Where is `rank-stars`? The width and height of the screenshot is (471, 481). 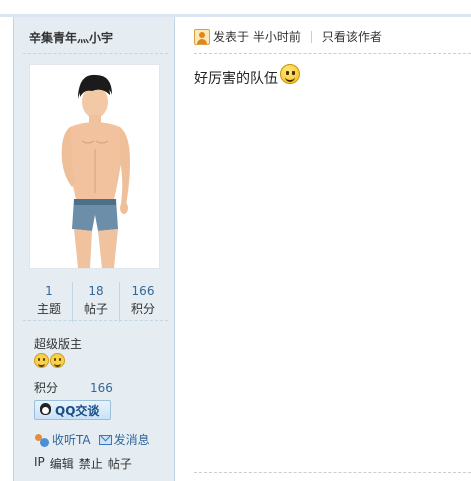
rank-stars is located at coordinates (49, 360).